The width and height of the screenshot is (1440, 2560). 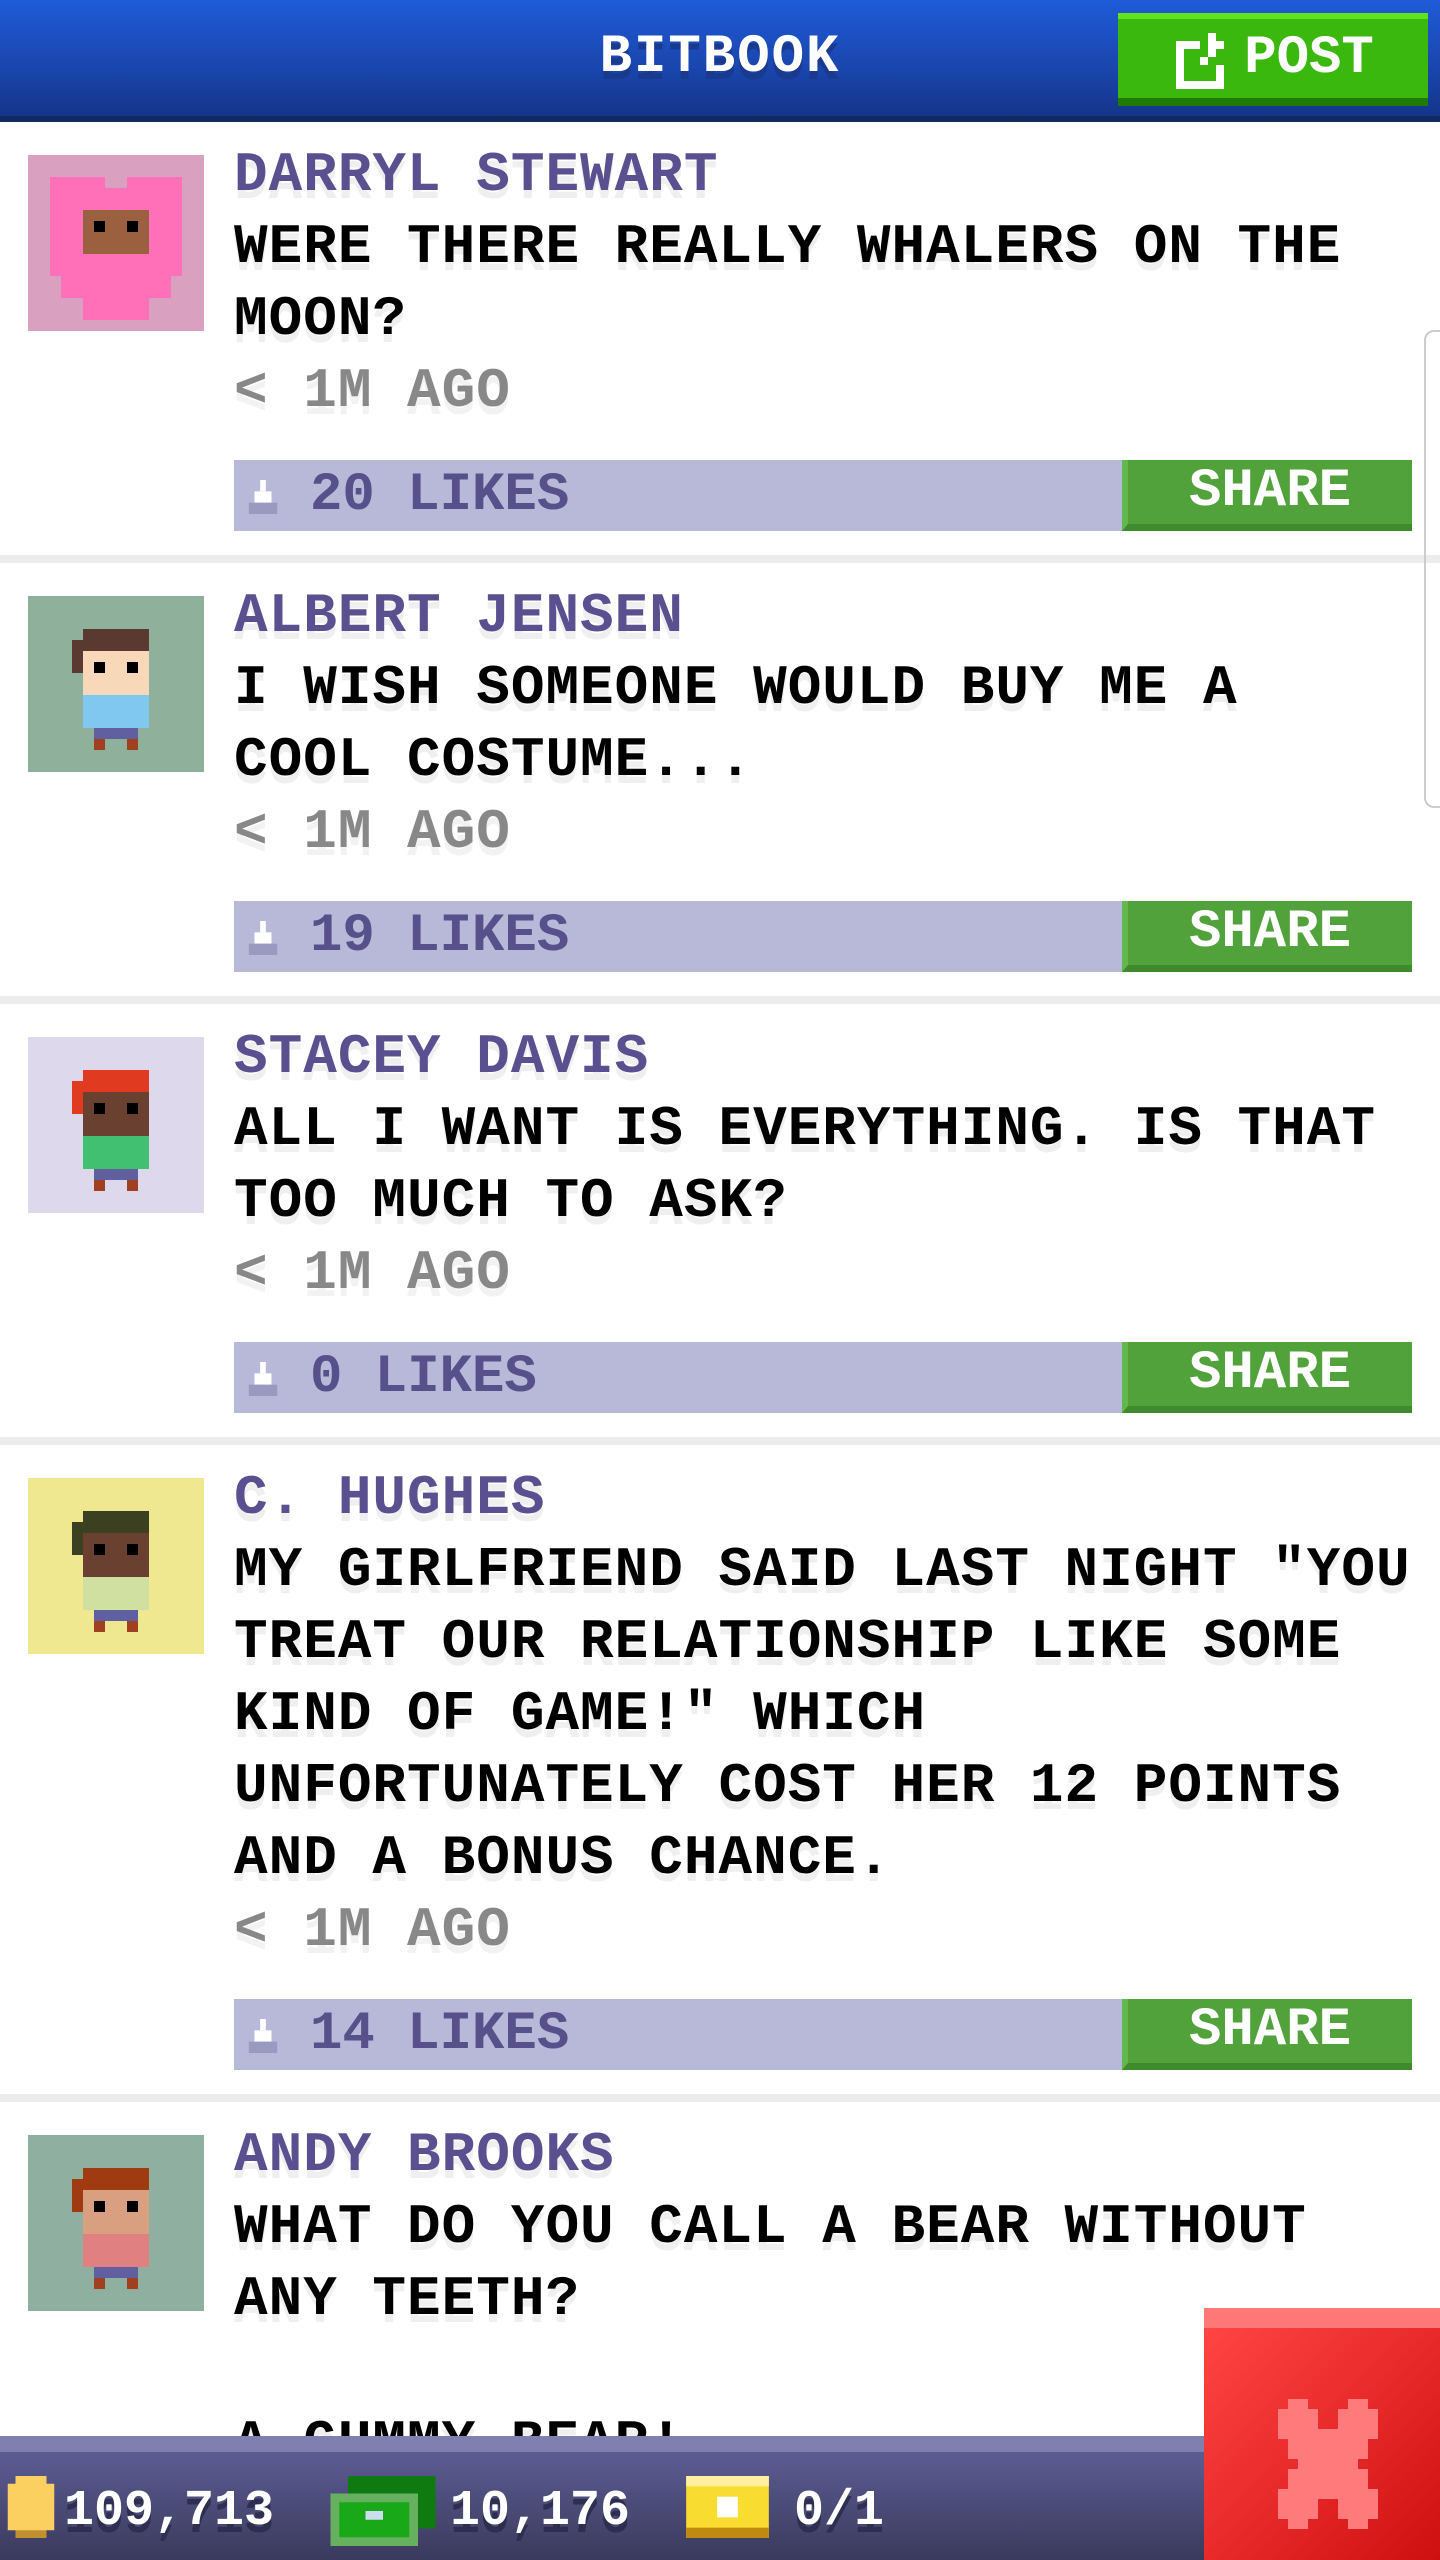 I want to click on author-name: DARRYL STEWART, so click(x=837, y=175).